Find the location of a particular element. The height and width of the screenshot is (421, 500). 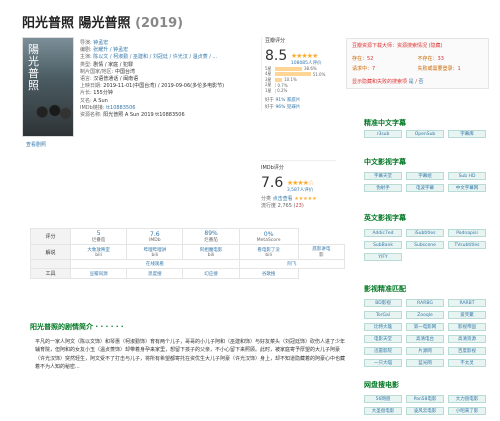

resource-tag-button: Podnapisi is located at coordinates (467, 233).